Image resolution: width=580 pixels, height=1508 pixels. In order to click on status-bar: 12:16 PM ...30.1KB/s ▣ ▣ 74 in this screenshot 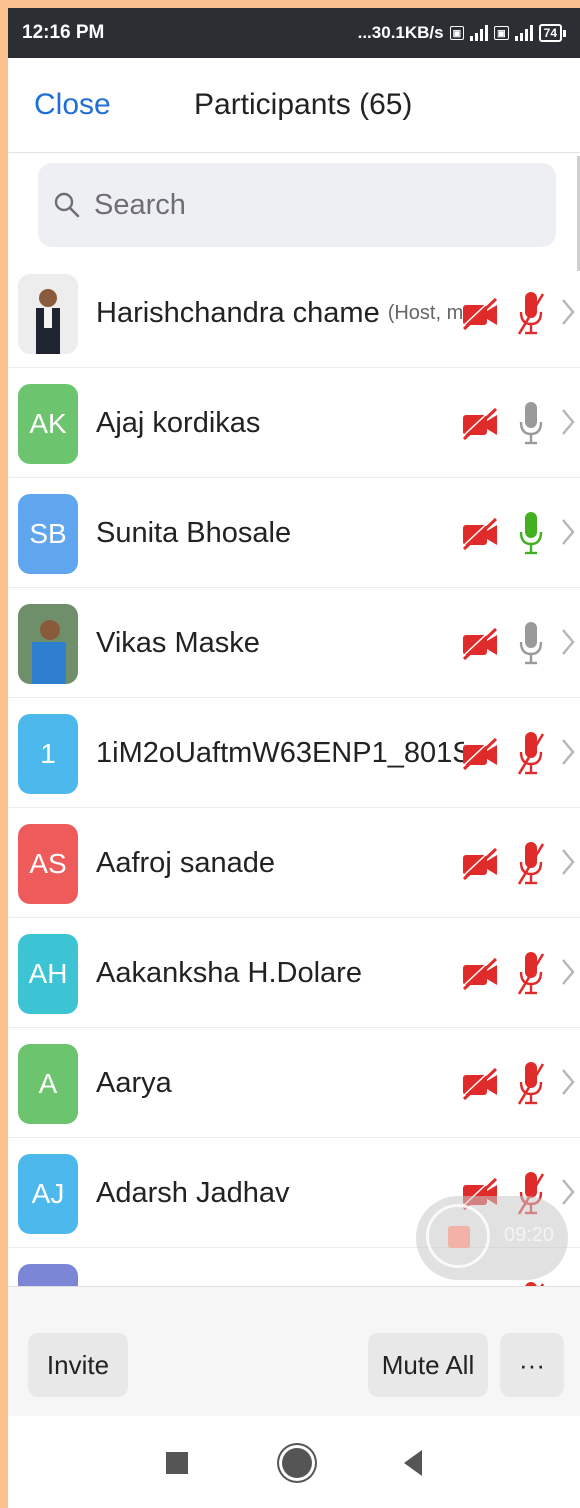, I will do `click(294, 33)`.